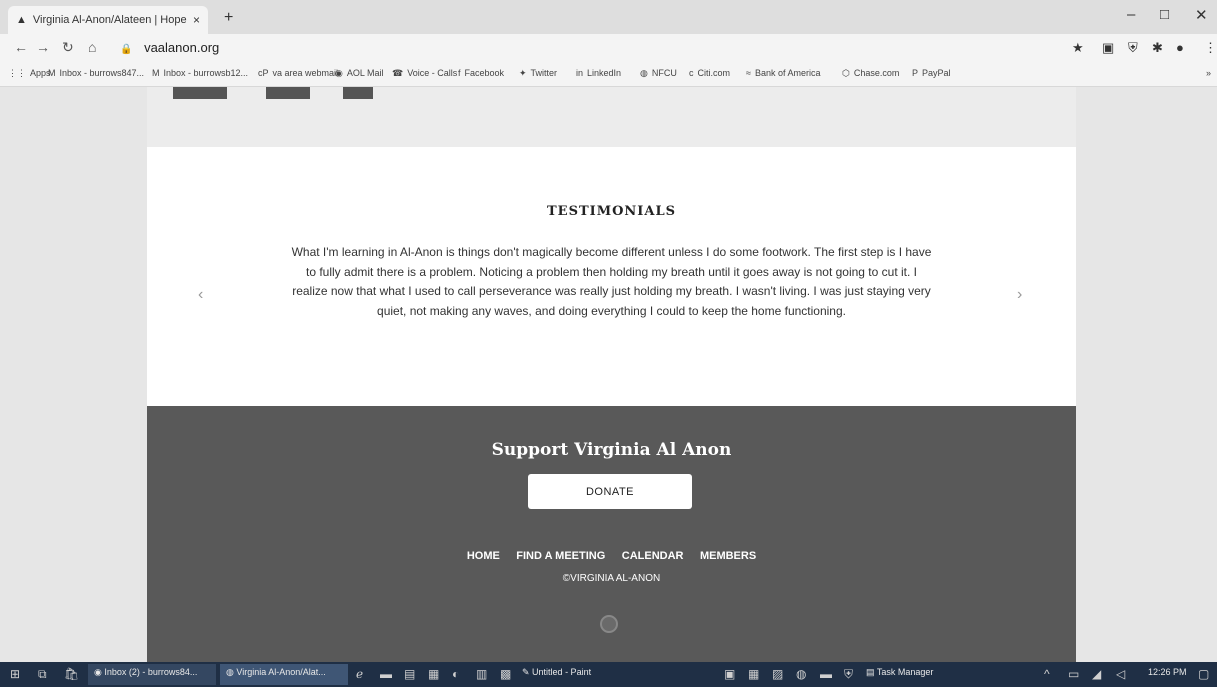 This screenshot has height=687, width=1217. I want to click on bookmark-paypal: P PayPal, so click(931, 73).